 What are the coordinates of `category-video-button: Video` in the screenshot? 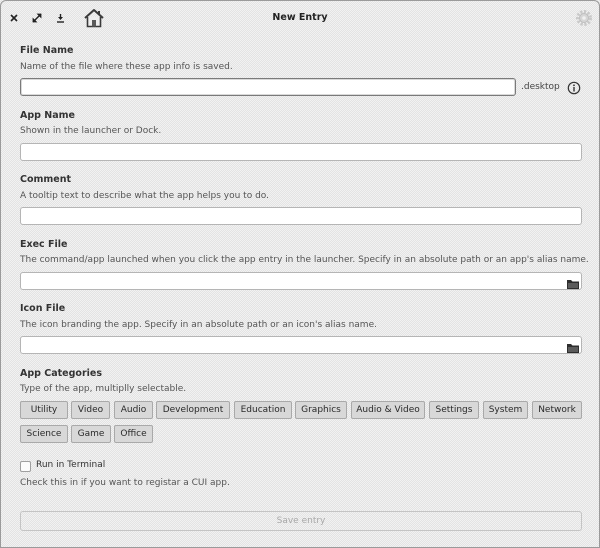 It's located at (90, 410).